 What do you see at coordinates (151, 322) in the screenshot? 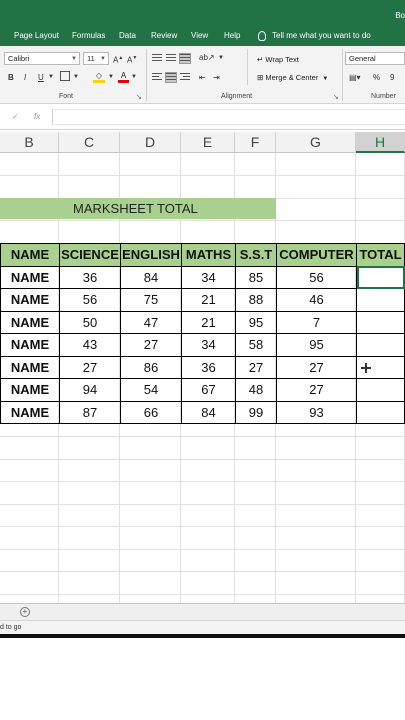
I see `cell: 47` at bounding box center [151, 322].